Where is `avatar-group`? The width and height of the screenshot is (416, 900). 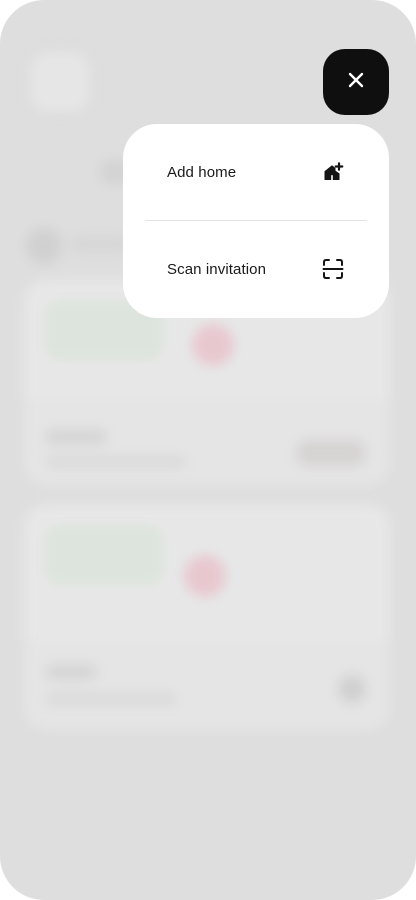 avatar-group is located at coordinates (331, 453).